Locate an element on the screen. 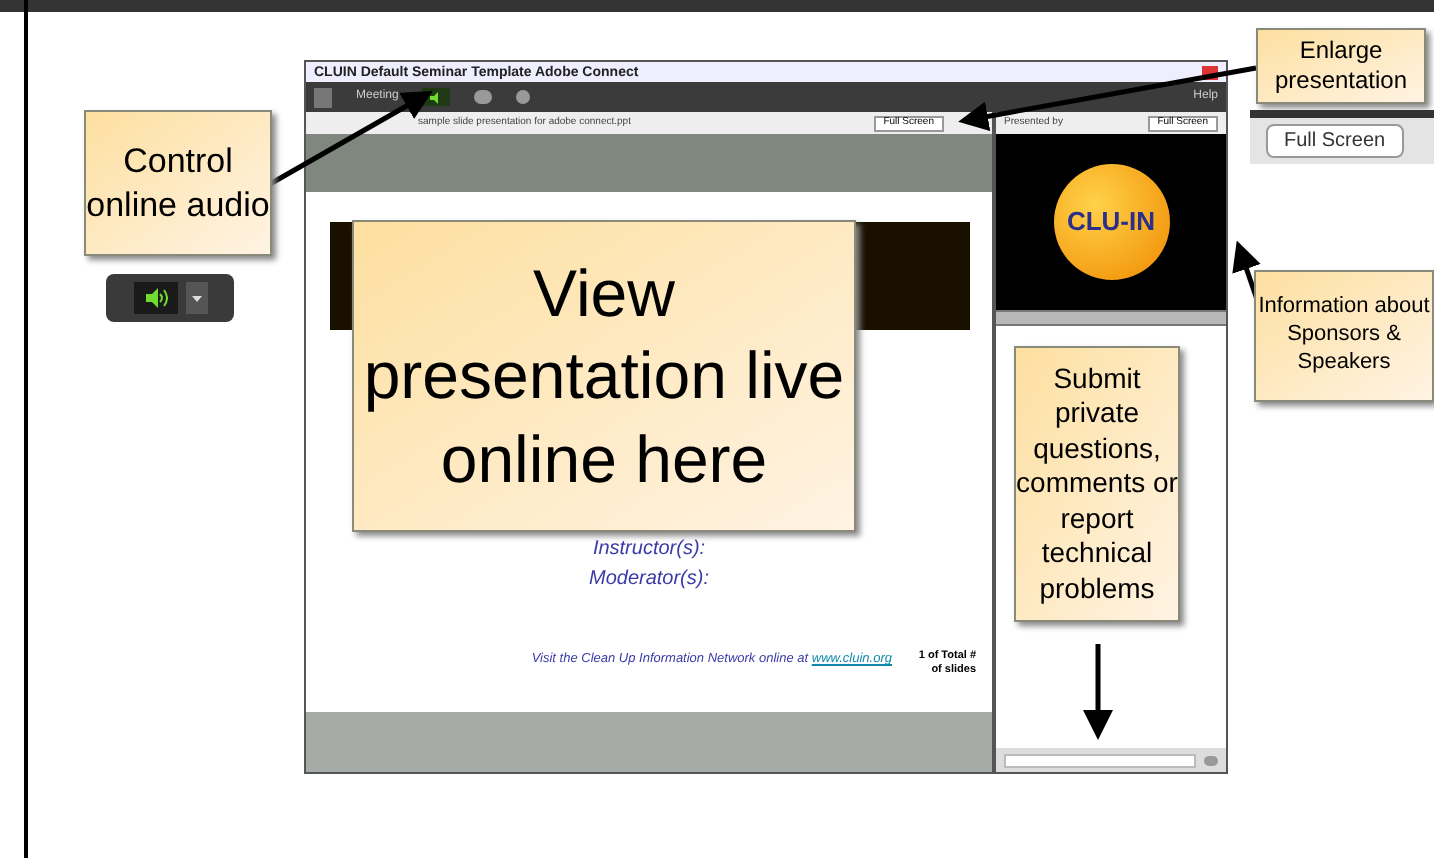 The height and width of the screenshot is (858, 1434). callout-box: View presentation live online here is located at coordinates (604, 376).